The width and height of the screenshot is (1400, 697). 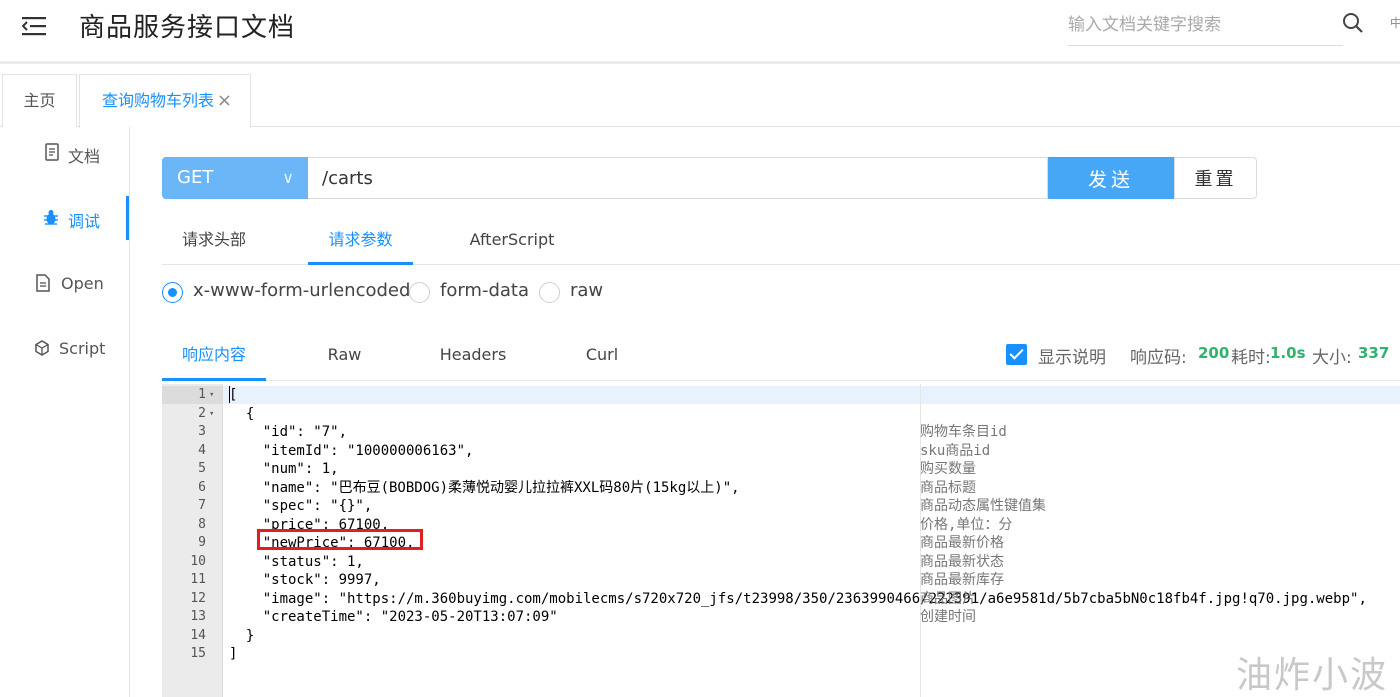 I want to click on line-number: 7, so click(x=202, y=505).